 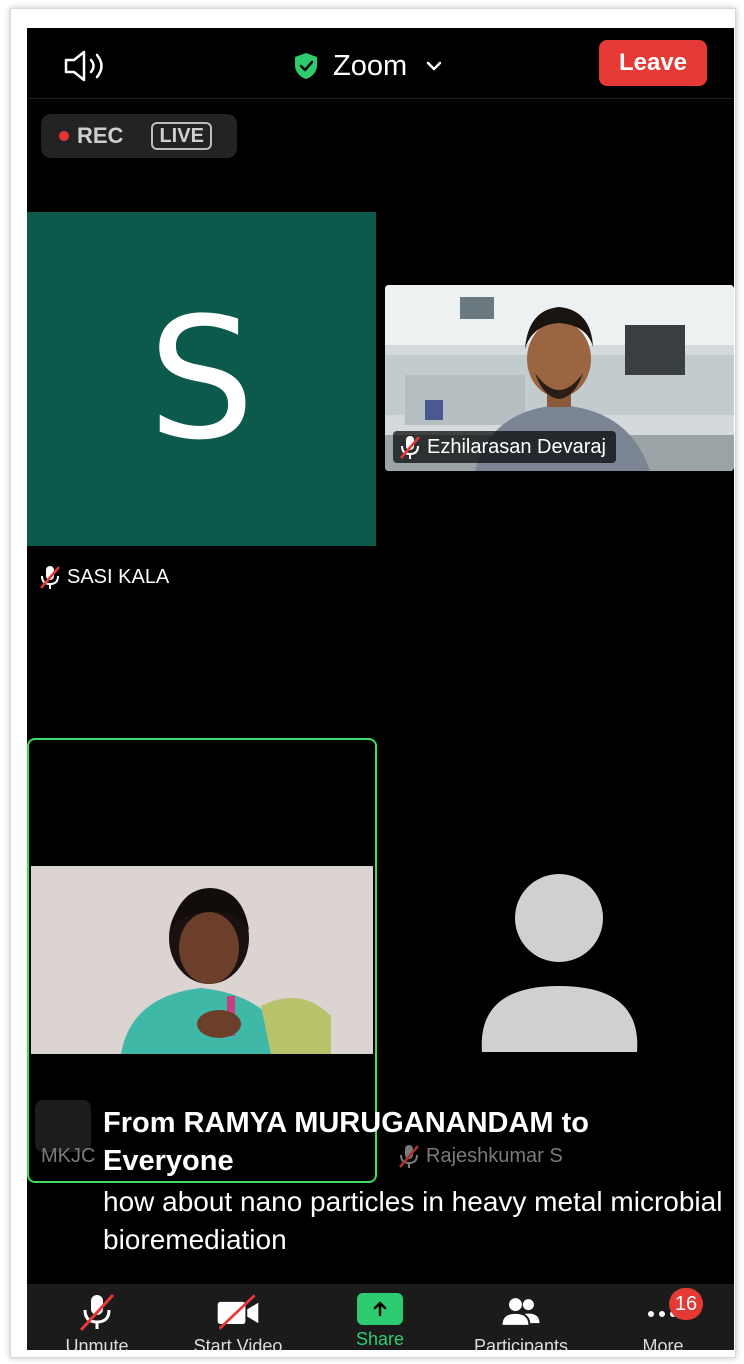 I want to click on participant-label-ezhilarasan: Ezhilarasan Devaraj, so click(x=504, y=447).